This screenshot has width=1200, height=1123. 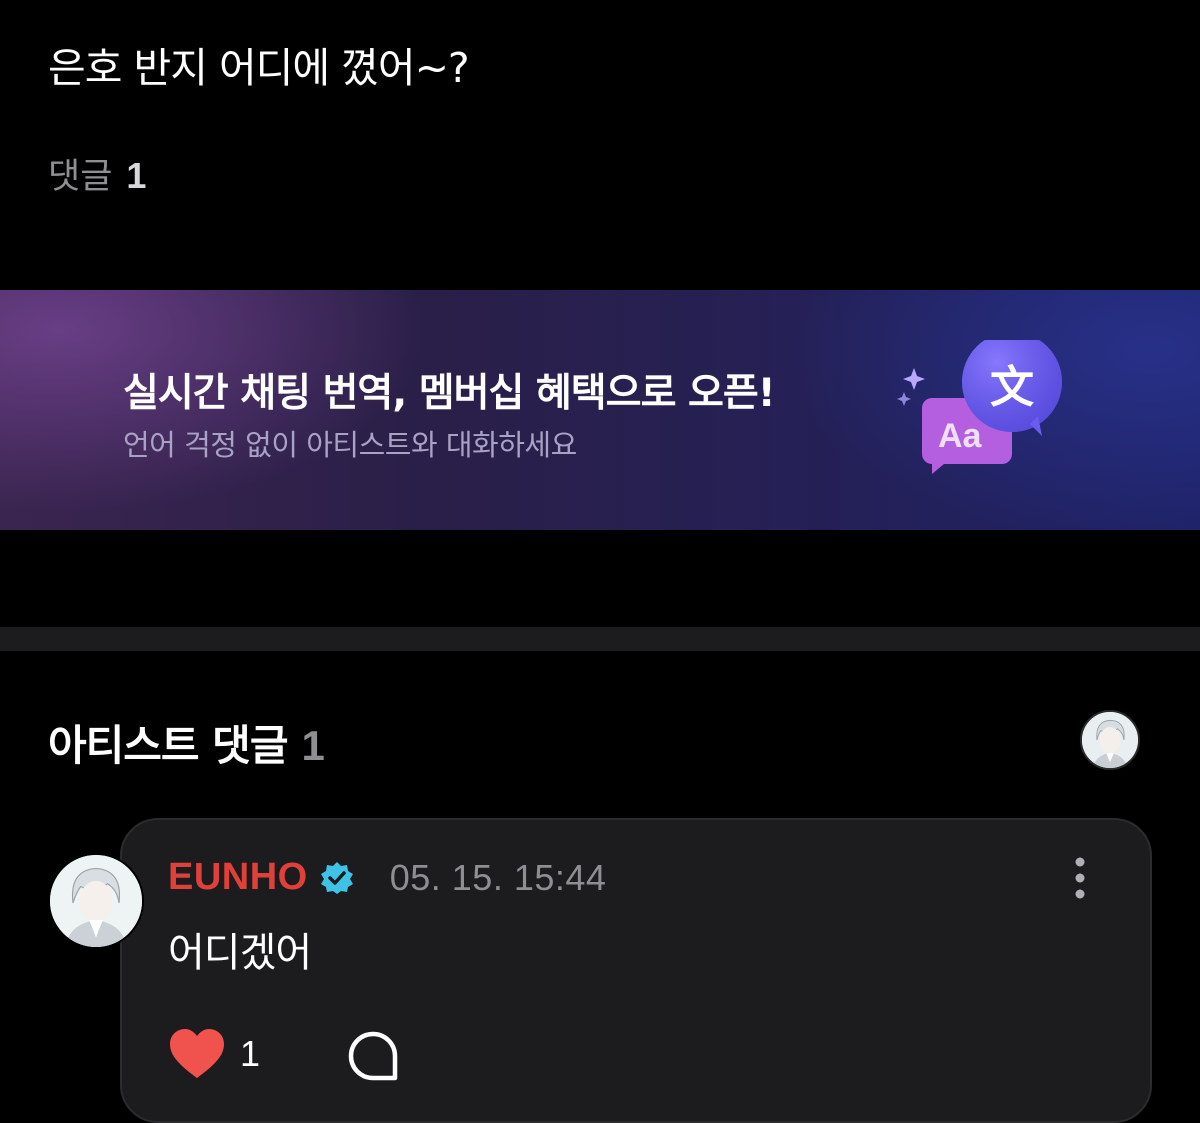 What do you see at coordinates (960, 436) in the screenshot?
I see `svg-text: Aa` at bounding box center [960, 436].